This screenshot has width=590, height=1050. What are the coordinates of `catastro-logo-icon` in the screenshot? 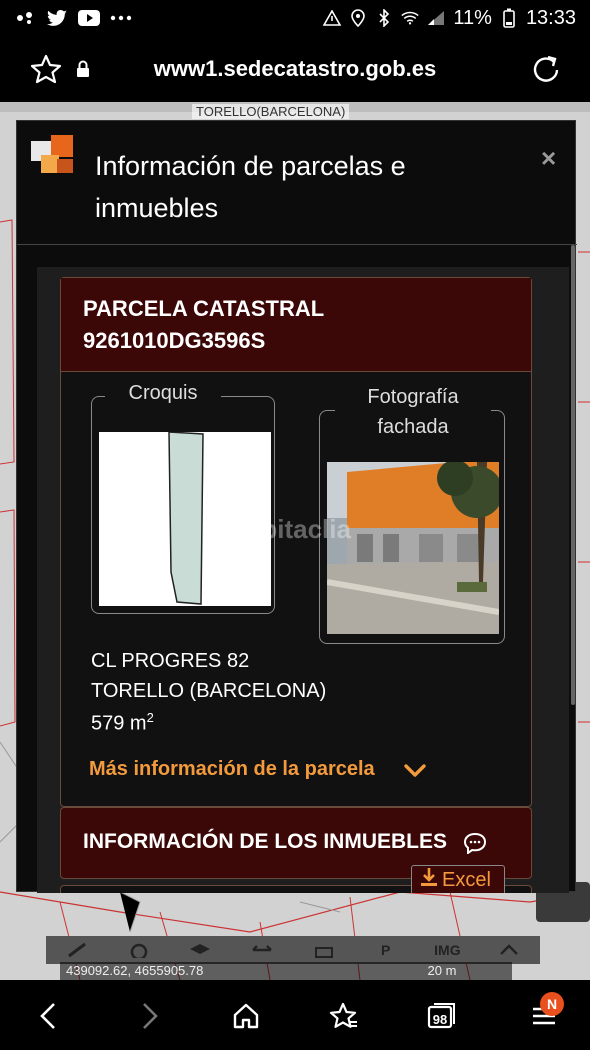 It's located at (55, 159).